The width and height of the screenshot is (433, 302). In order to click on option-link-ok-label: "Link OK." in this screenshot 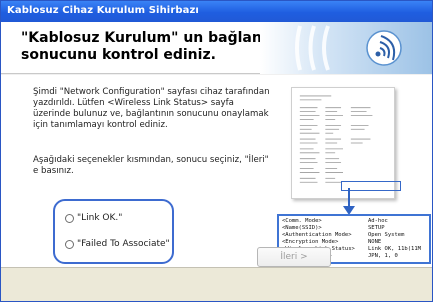, I will do `click(100, 218)`.